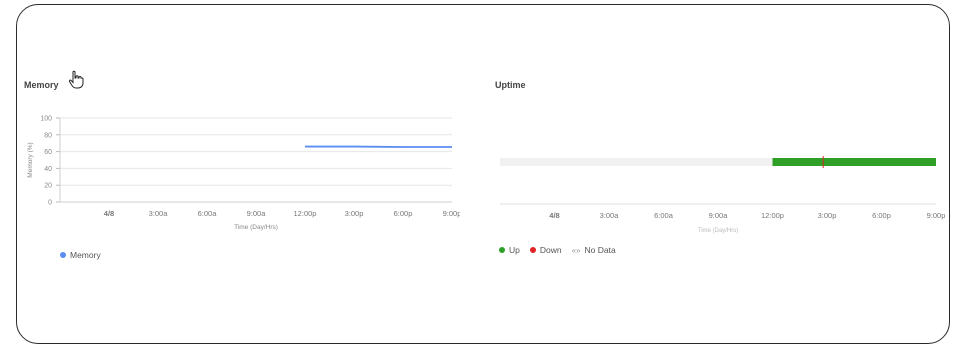 The height and width of the screenshot is (344, 961). I want to click on legend-item-up: Up, so click(509, 250).